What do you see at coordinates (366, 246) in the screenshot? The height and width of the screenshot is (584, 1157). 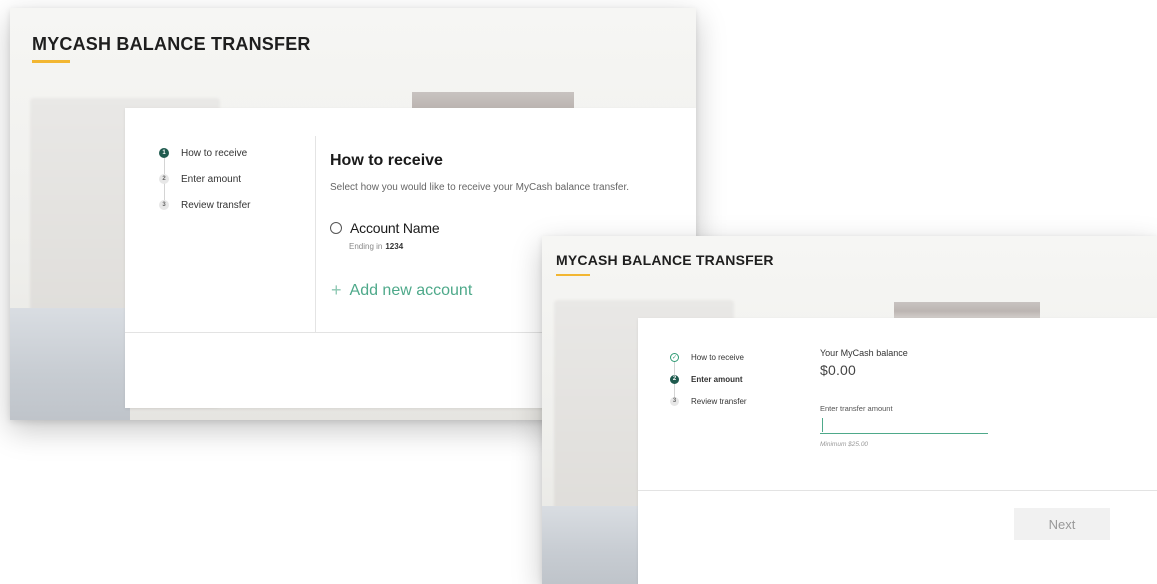 I see `ending-prefix: Ending in` at bounding box center [366, 246].